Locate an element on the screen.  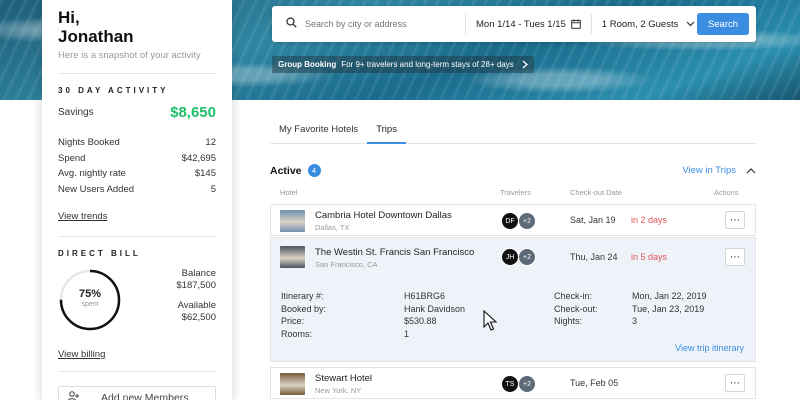
chevron-down-icon is located at coordinates (690, 24).